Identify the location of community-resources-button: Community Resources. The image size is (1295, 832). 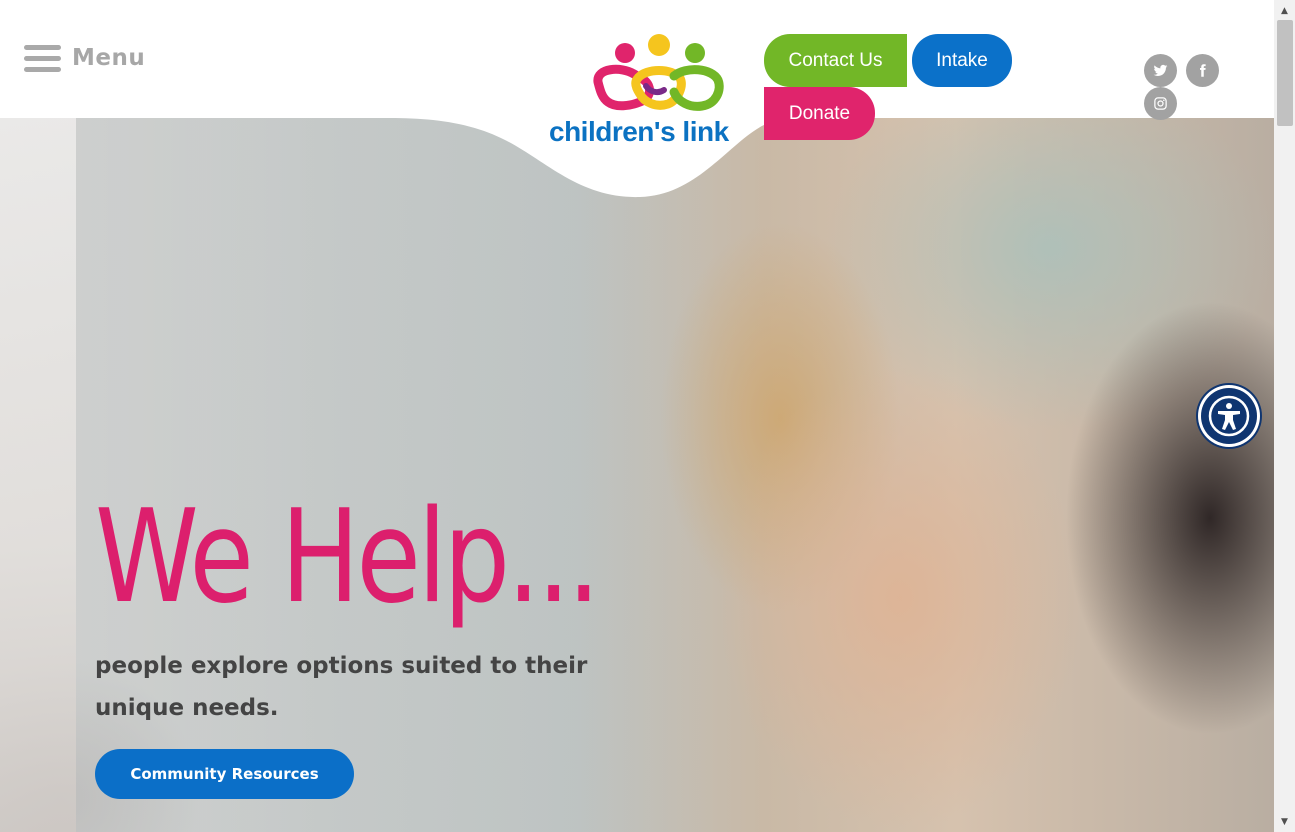
(224, 774).